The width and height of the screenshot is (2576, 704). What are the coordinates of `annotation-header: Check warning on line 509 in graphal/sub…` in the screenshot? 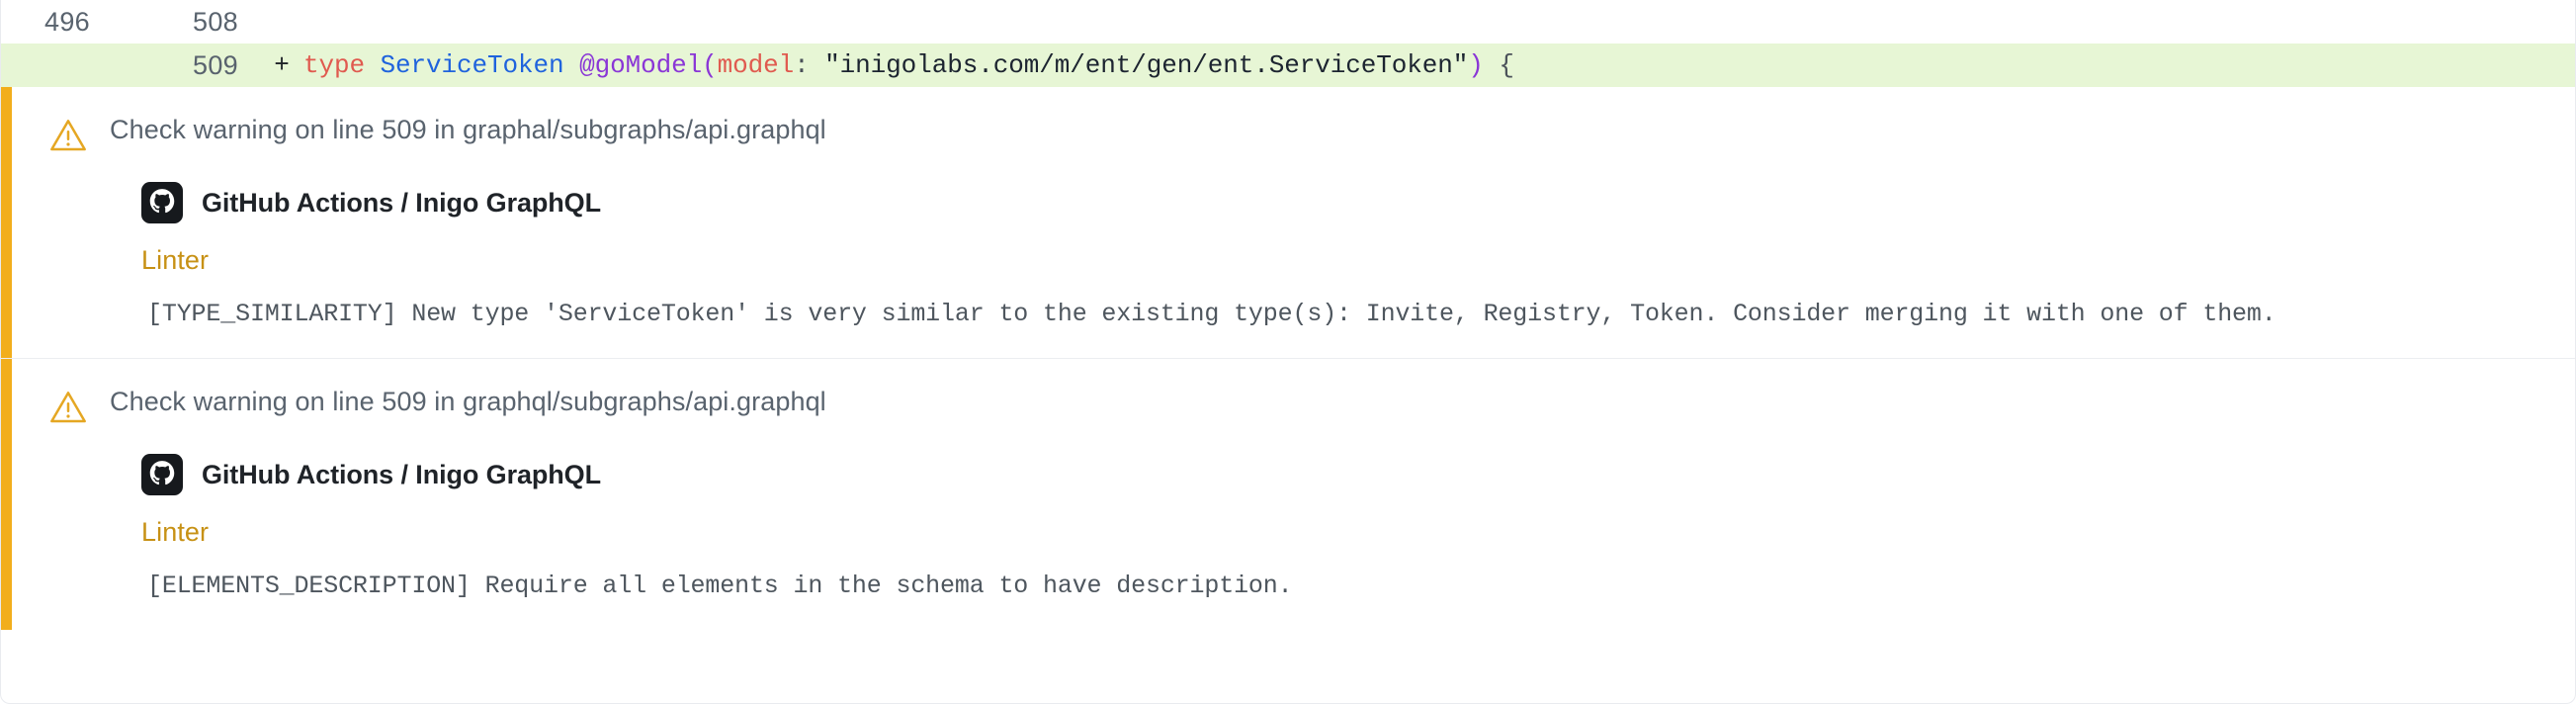 It's located at (1288, 136).